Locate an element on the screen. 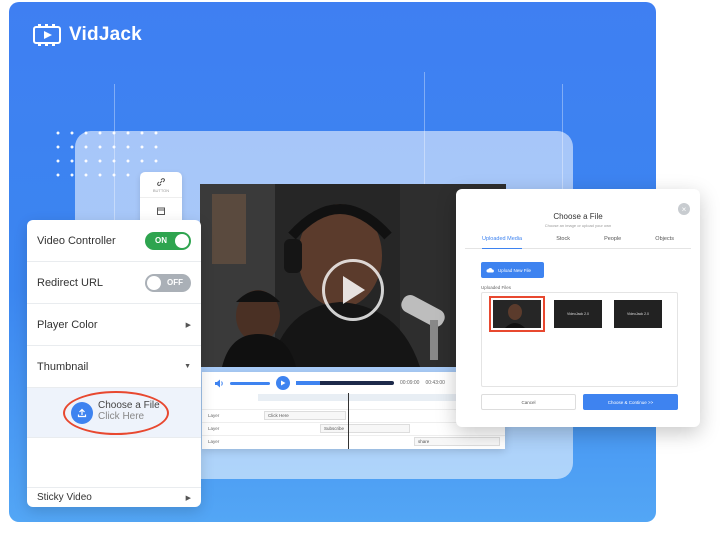 The image size is (720, 557). tool-button: BUTTON is located at coordinates (161, 185).